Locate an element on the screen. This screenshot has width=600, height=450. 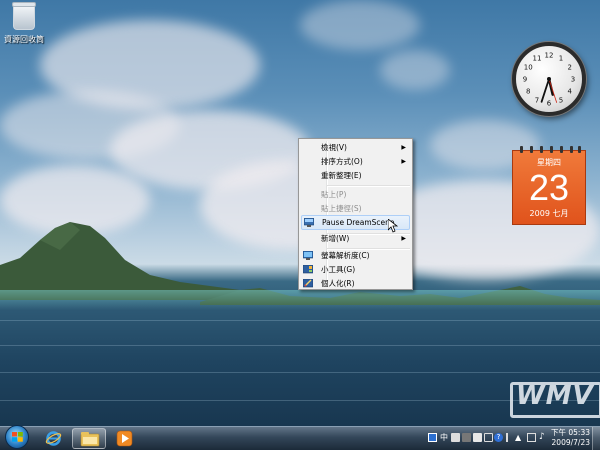
explorer-folder-icon is located at coordinates (90, 439).